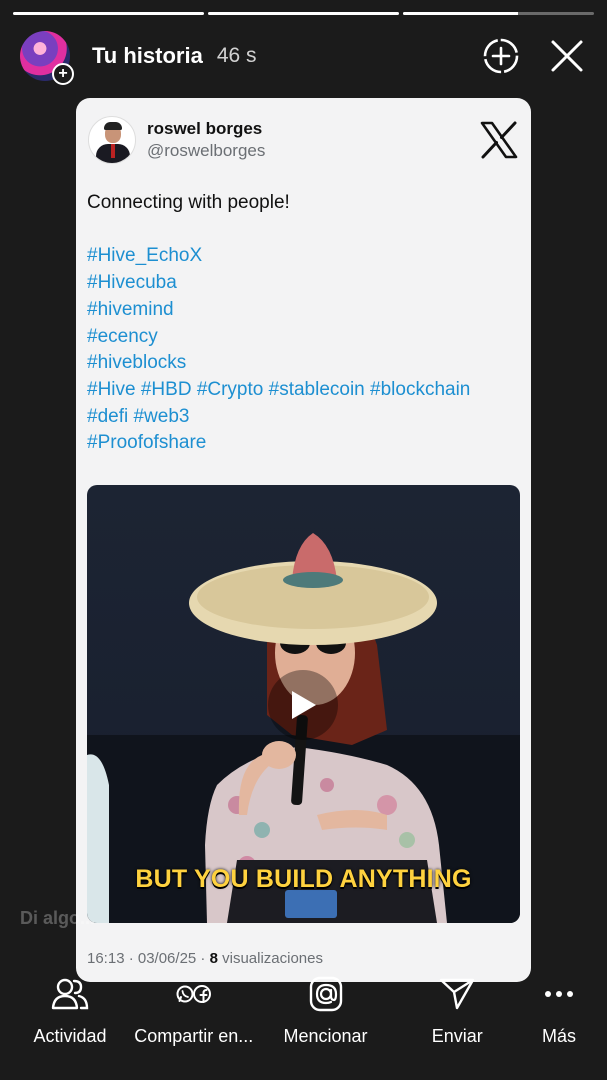 This screenshot has width=607, height=1080. What do you see at coordinates (457, 1036) in the screenshot?
I see `send-label: Enviar` at bounding box center [457, 1036].